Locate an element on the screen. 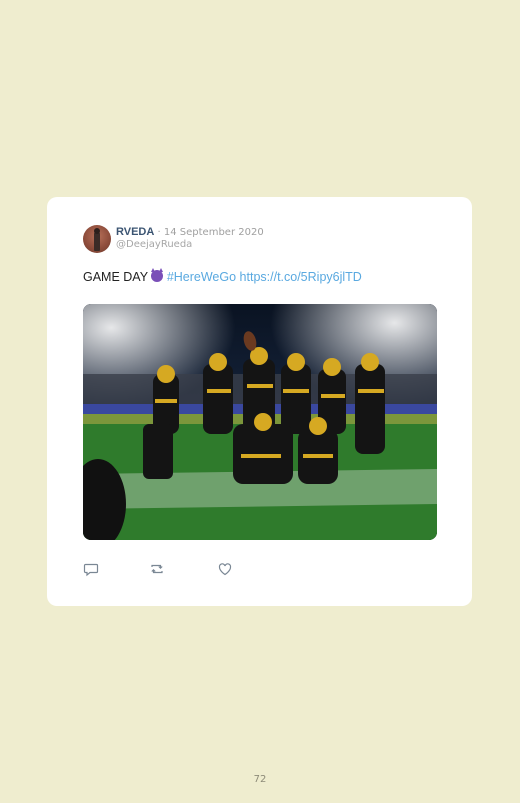 This screenshot has width=520, height=803. avatar-head is located at coordinates (97, 231).